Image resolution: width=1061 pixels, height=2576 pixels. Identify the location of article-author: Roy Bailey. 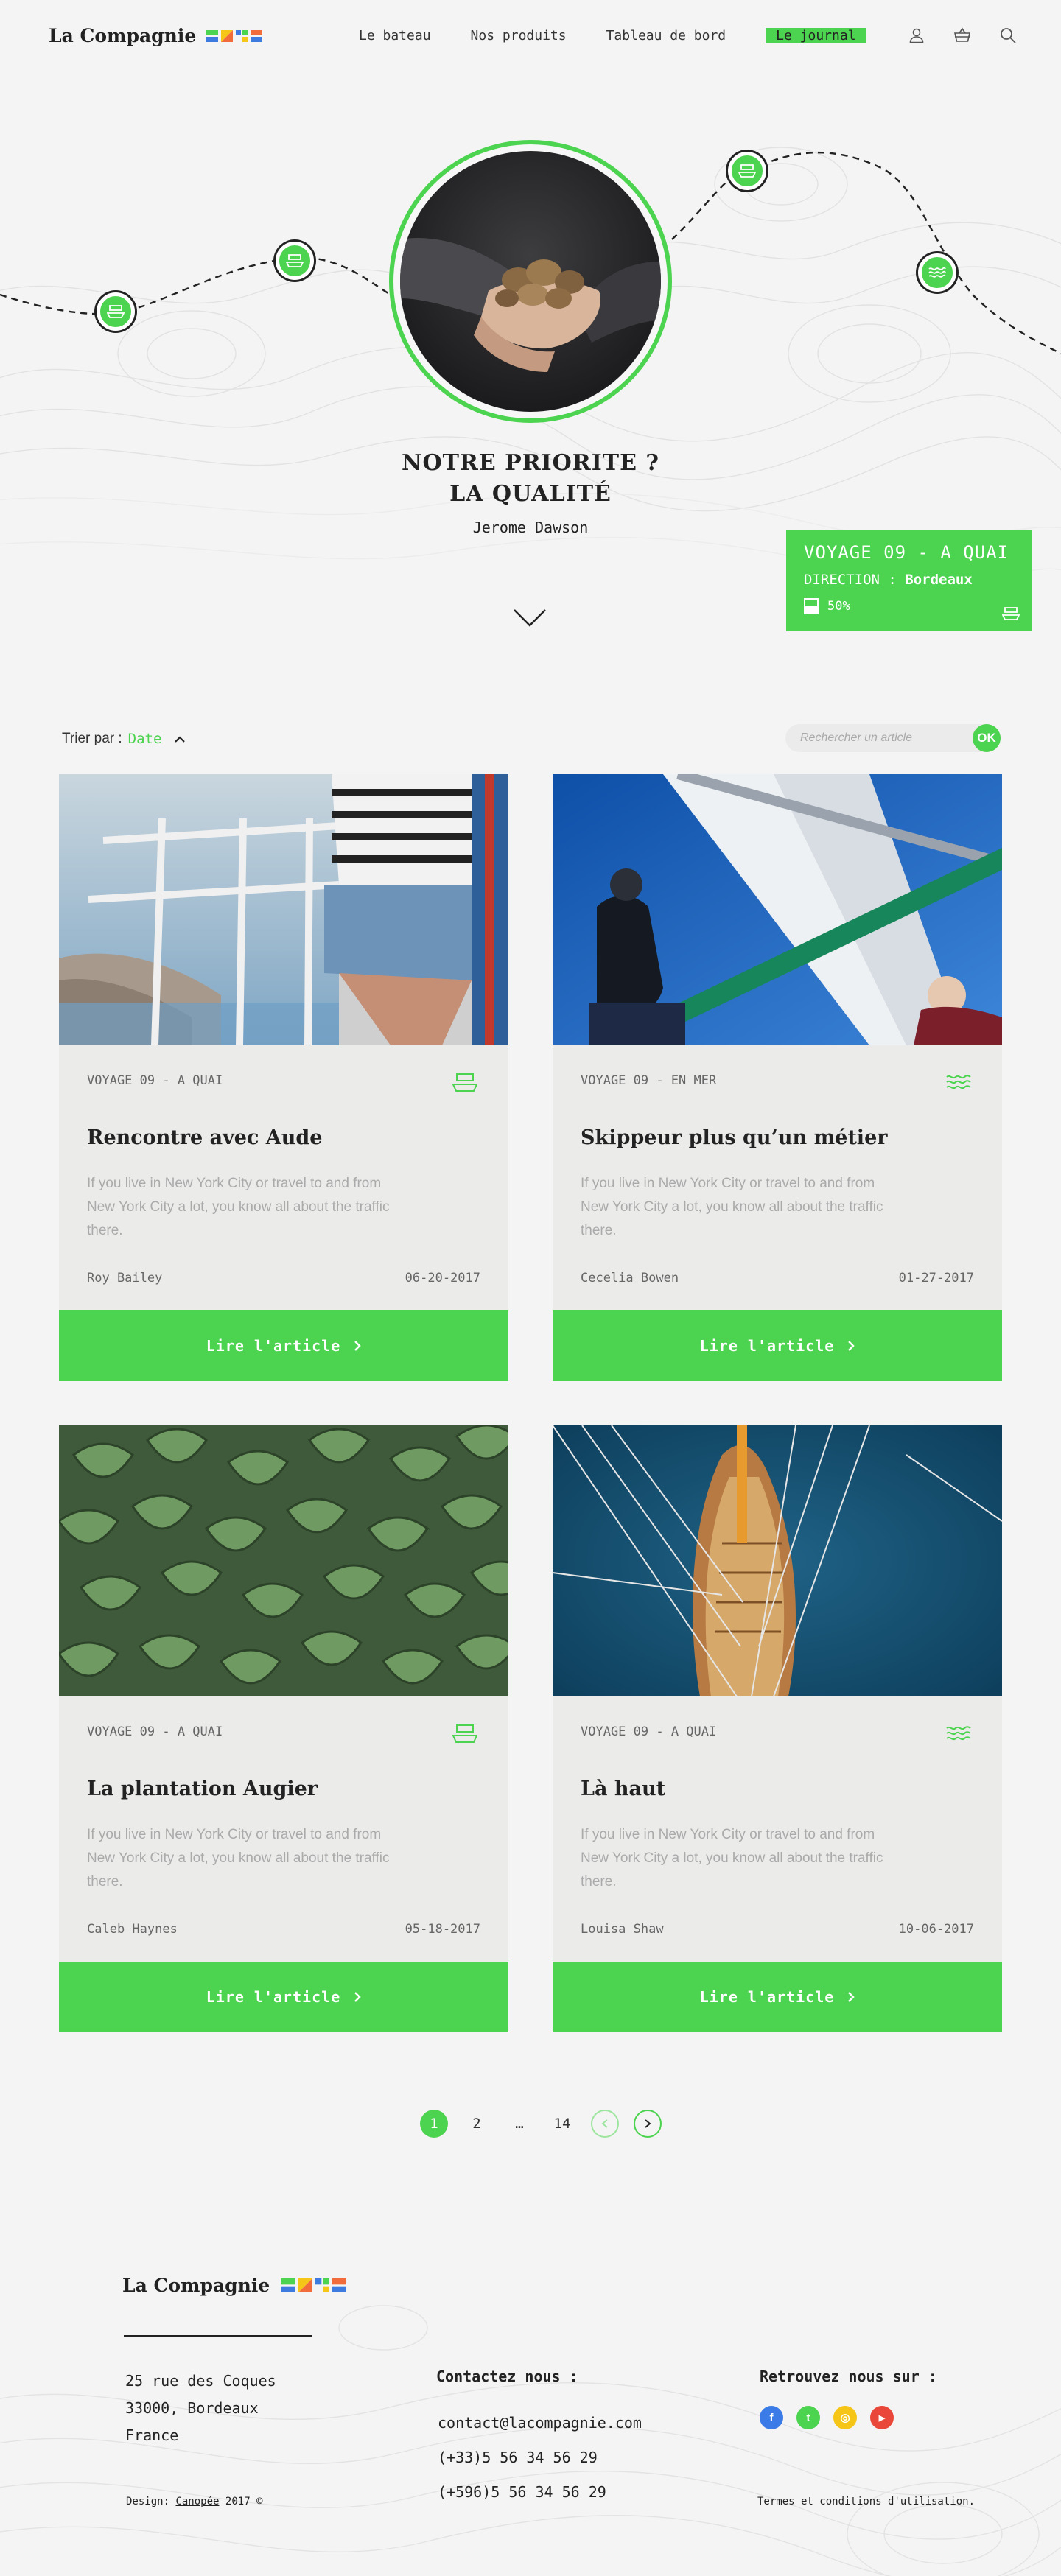
(125, 1278).